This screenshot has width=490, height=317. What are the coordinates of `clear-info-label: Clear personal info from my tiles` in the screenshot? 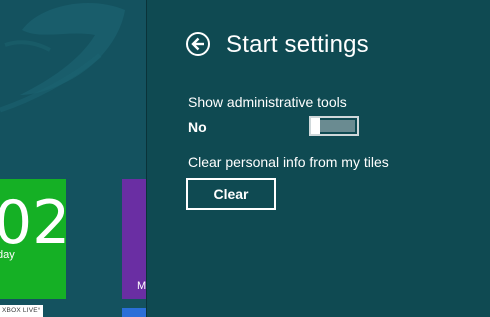 It's located at (288, 162).